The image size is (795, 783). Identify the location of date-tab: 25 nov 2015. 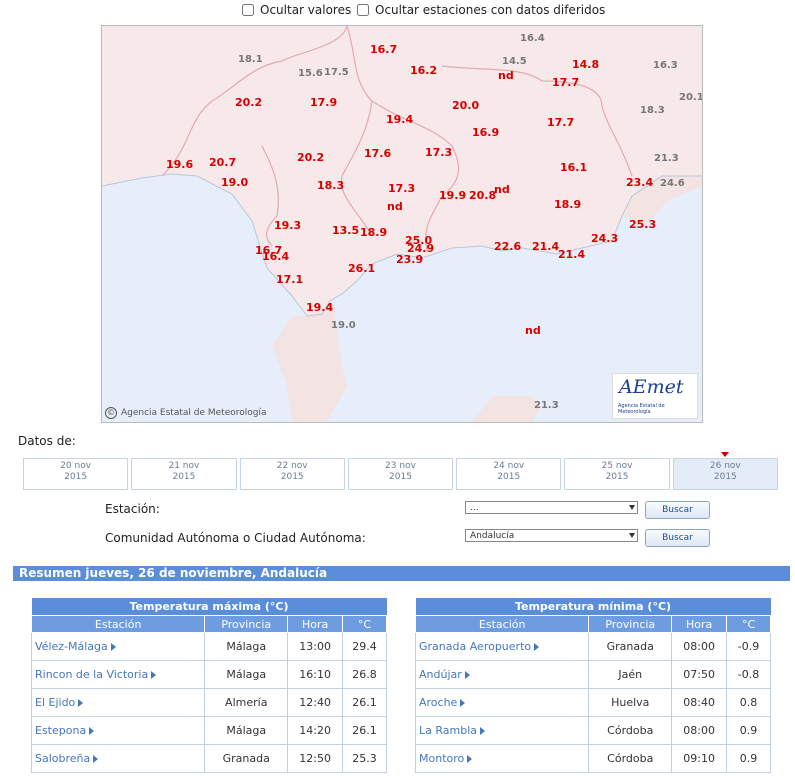
(617, 474).